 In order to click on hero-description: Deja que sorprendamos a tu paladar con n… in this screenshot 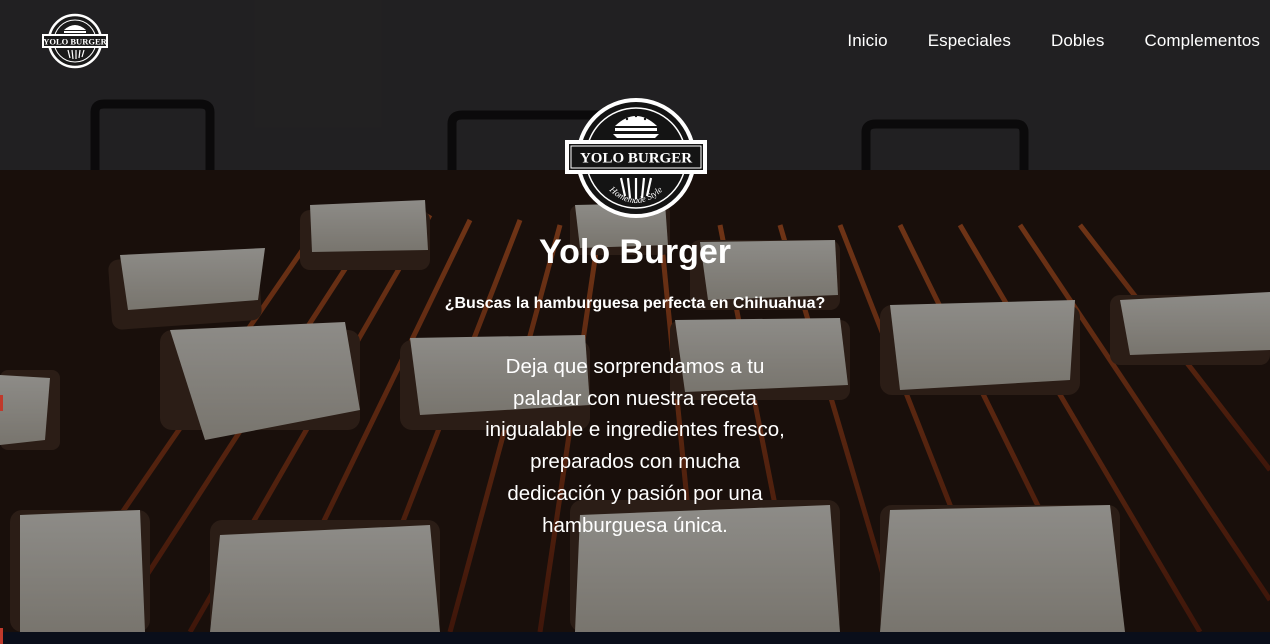, I will do `click(635, 446)`.